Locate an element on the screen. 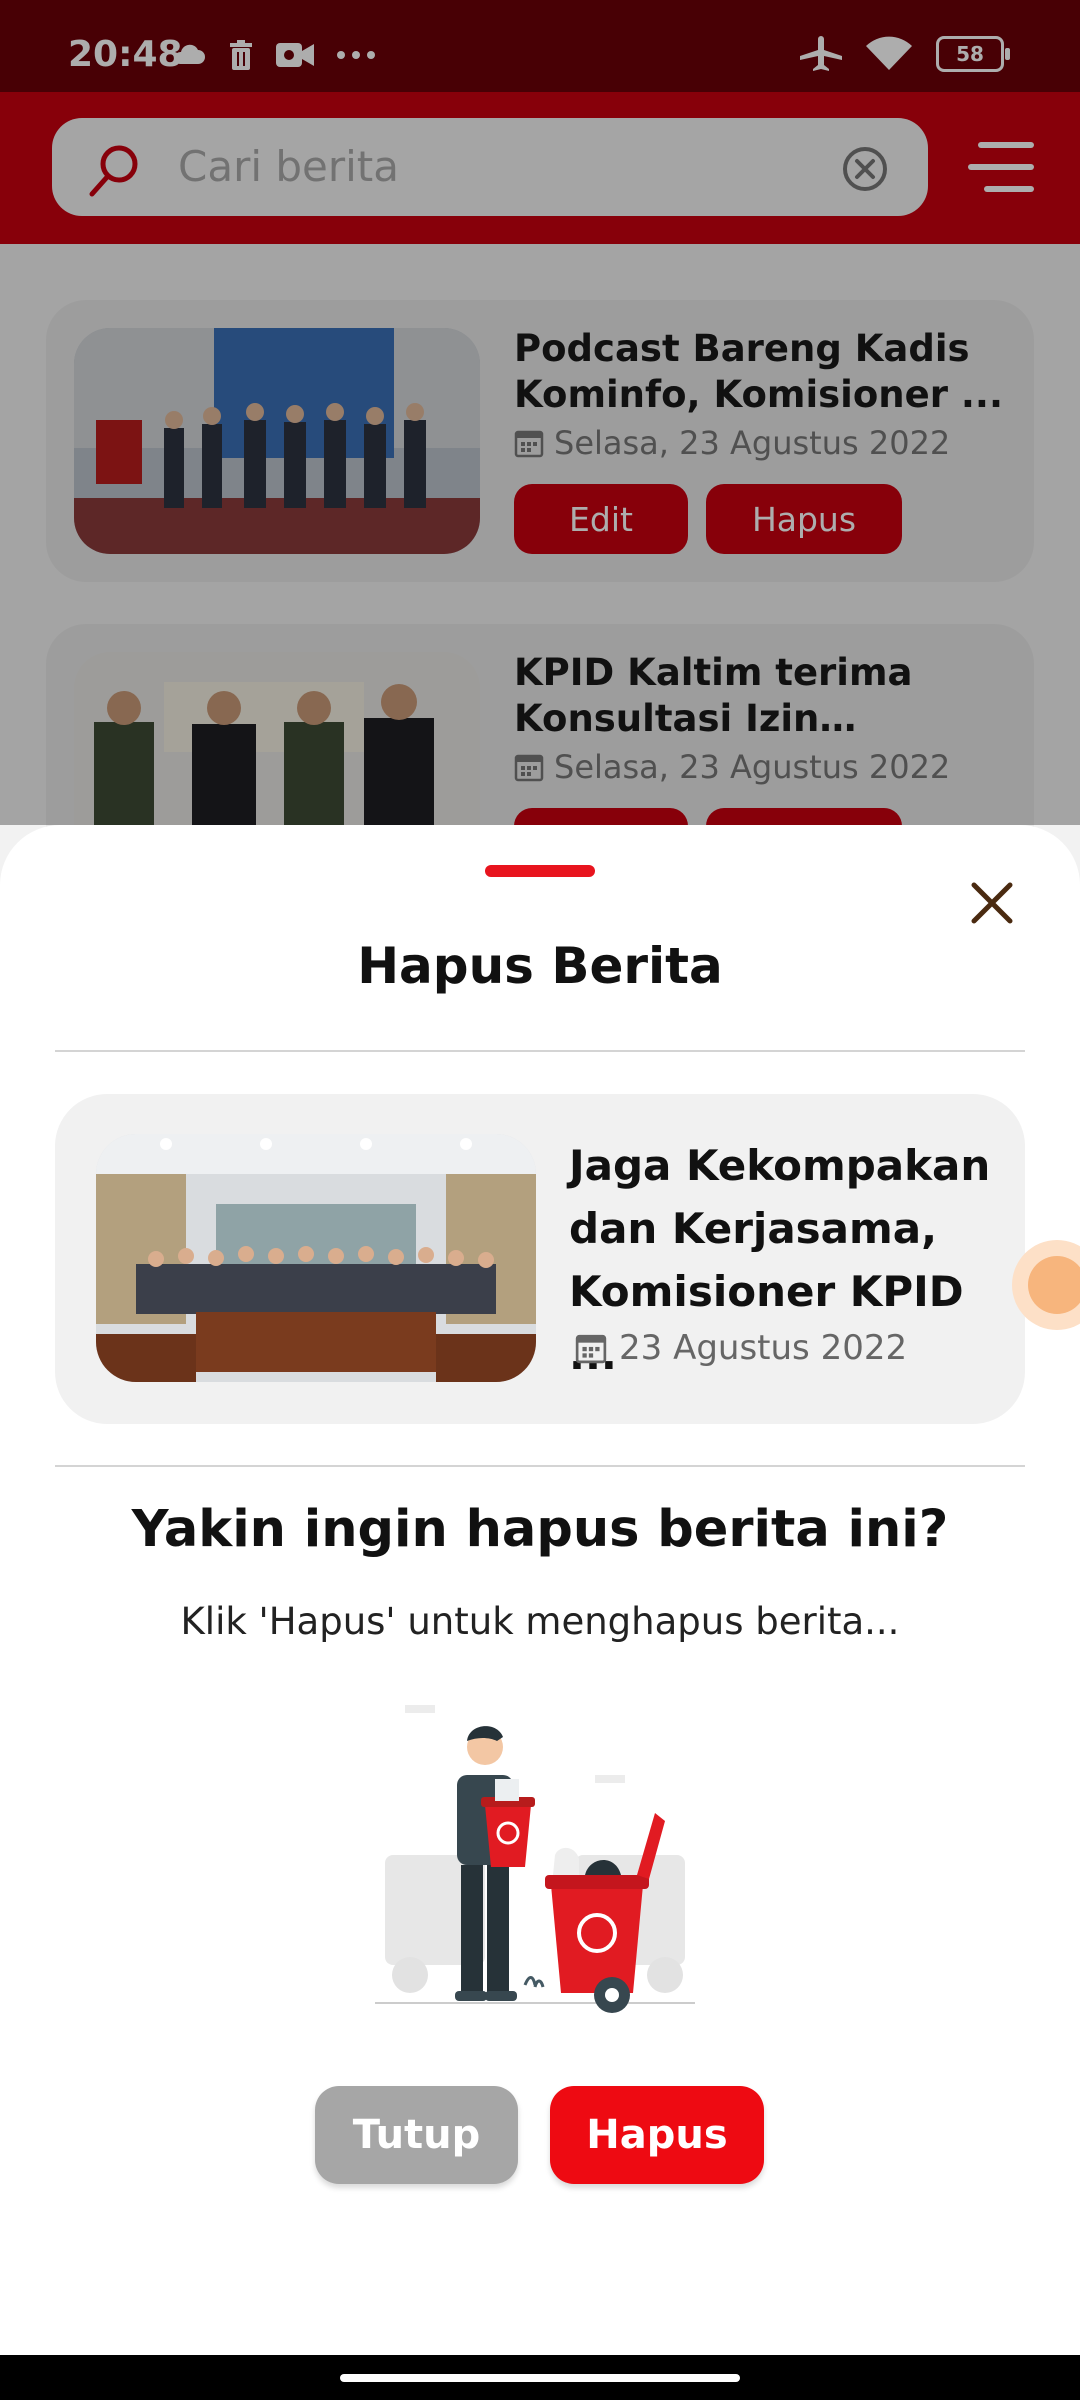  dialog-title: Hapus Berita is located at coordinates (540, 966).